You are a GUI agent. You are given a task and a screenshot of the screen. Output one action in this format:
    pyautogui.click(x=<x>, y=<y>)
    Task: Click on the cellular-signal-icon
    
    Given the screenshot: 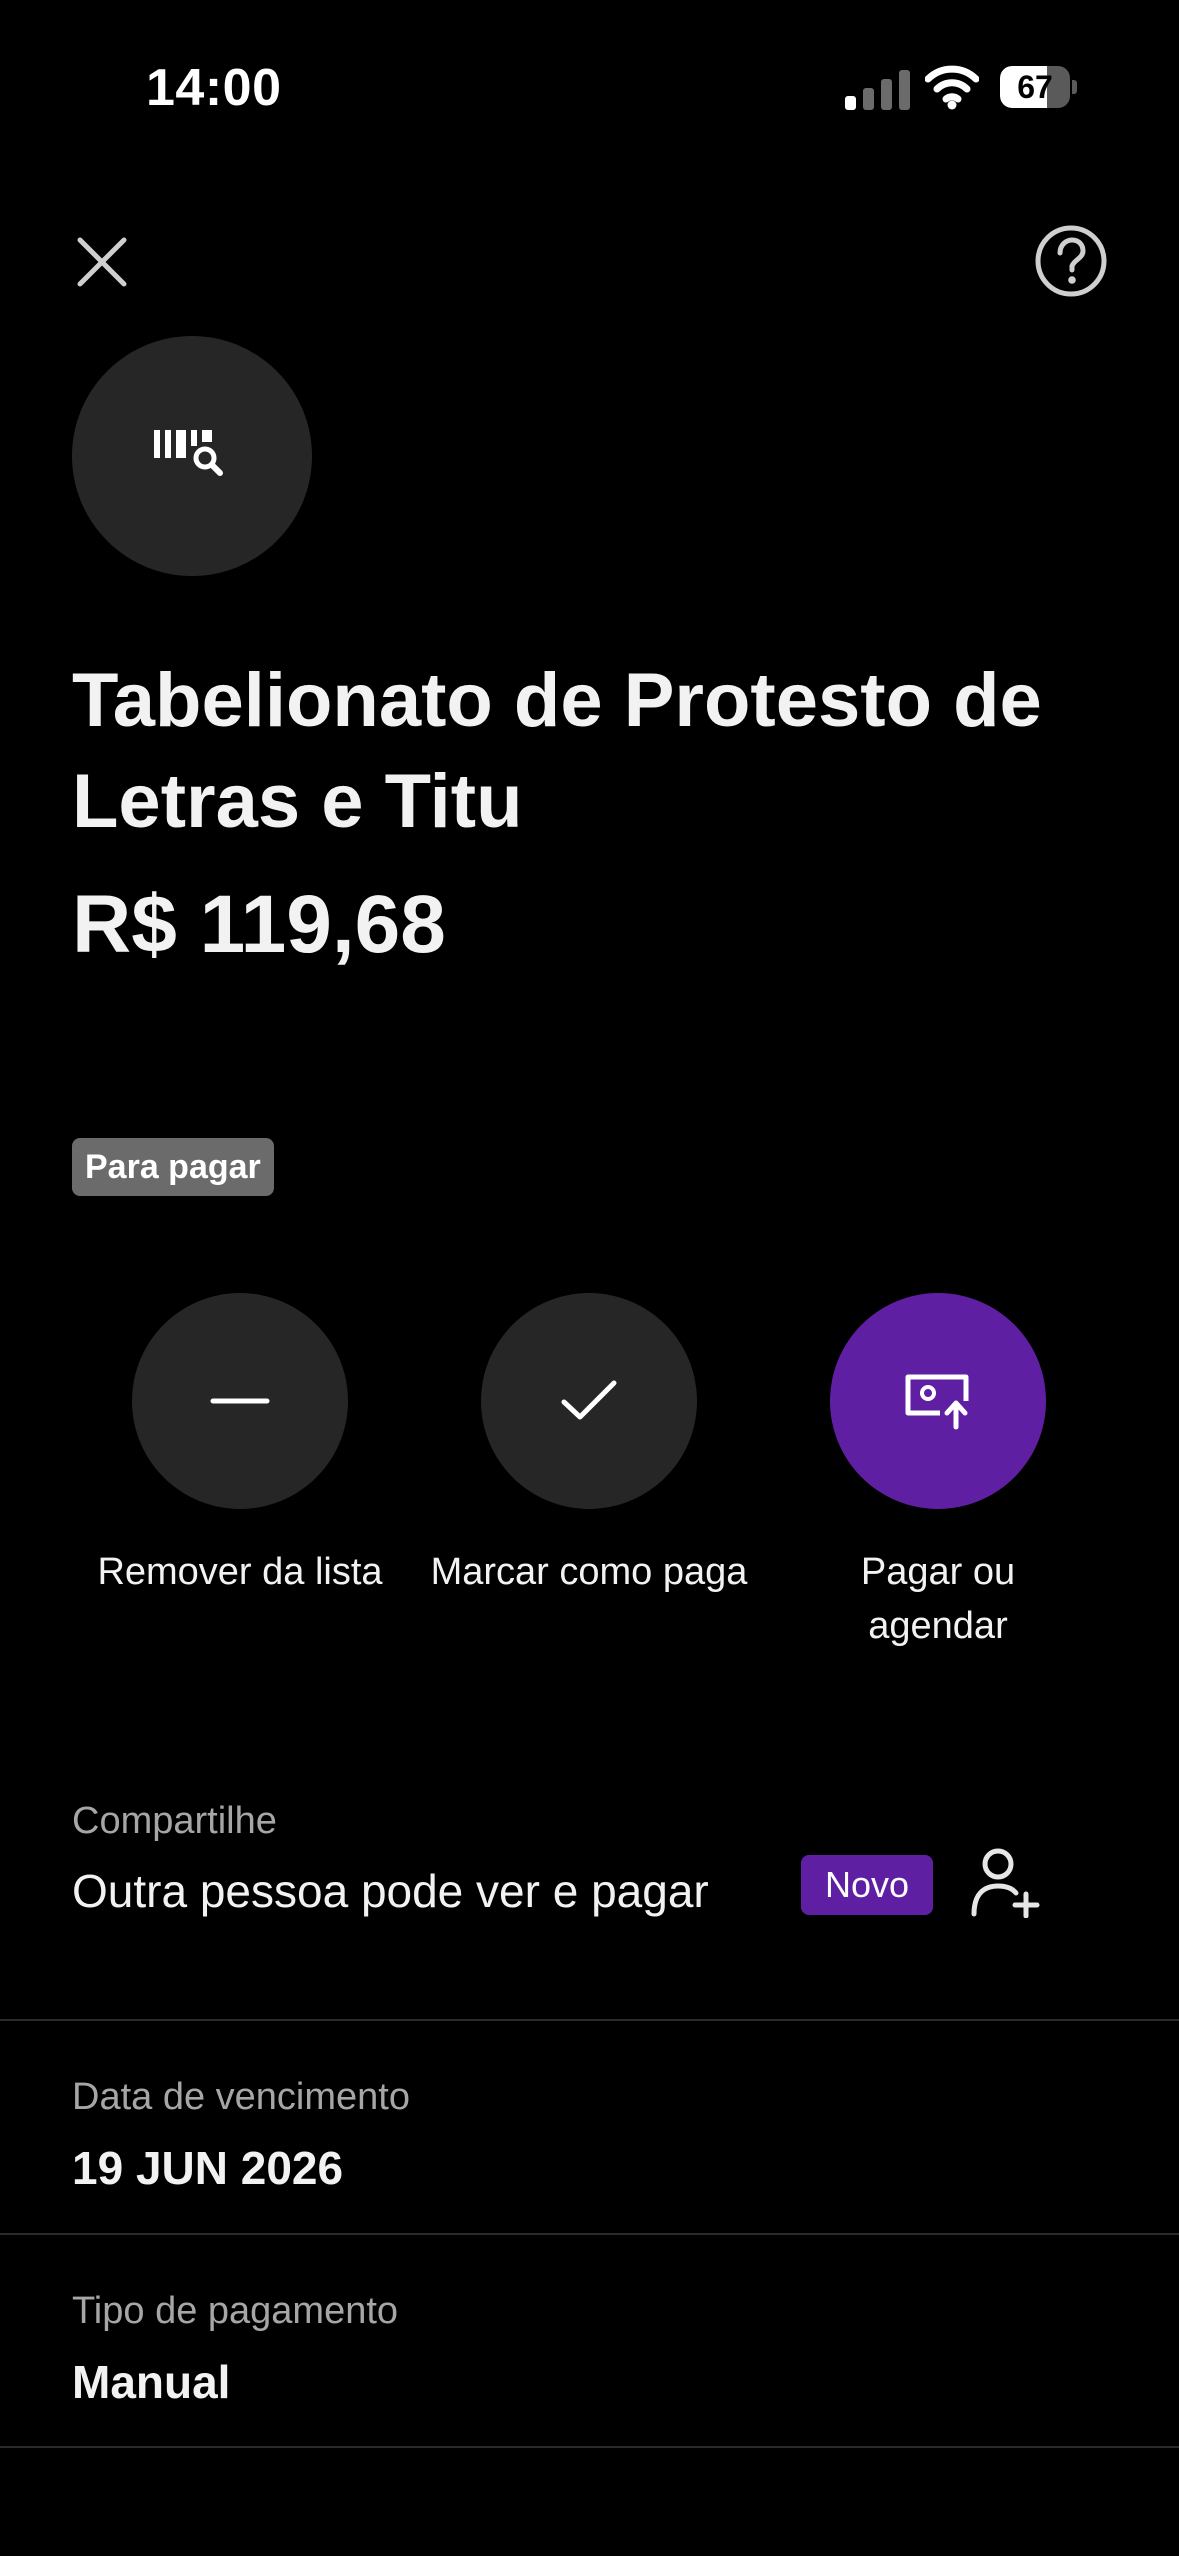 What is the action you would take?
    pyautogui.click(x=878, y=89)
    